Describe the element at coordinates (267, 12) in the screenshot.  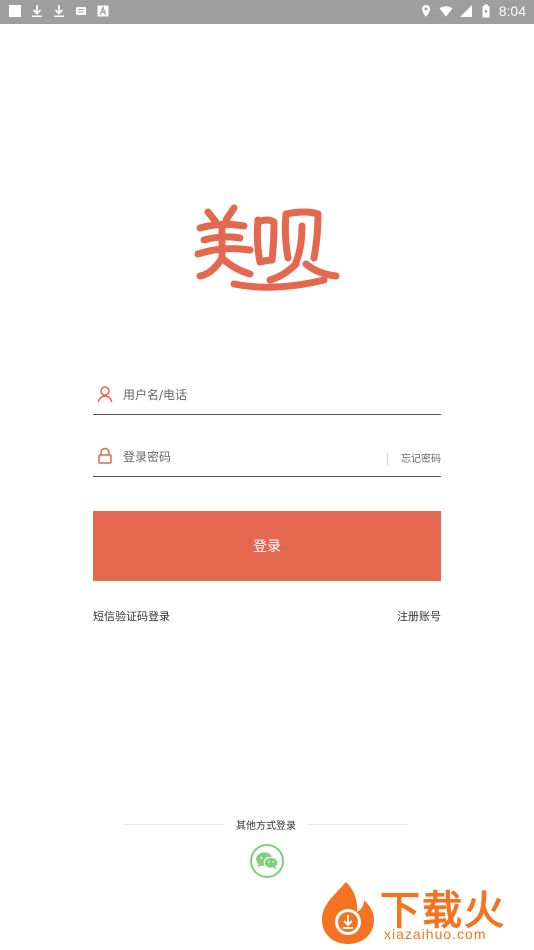
I see `status-bar: 8:04` at that location.